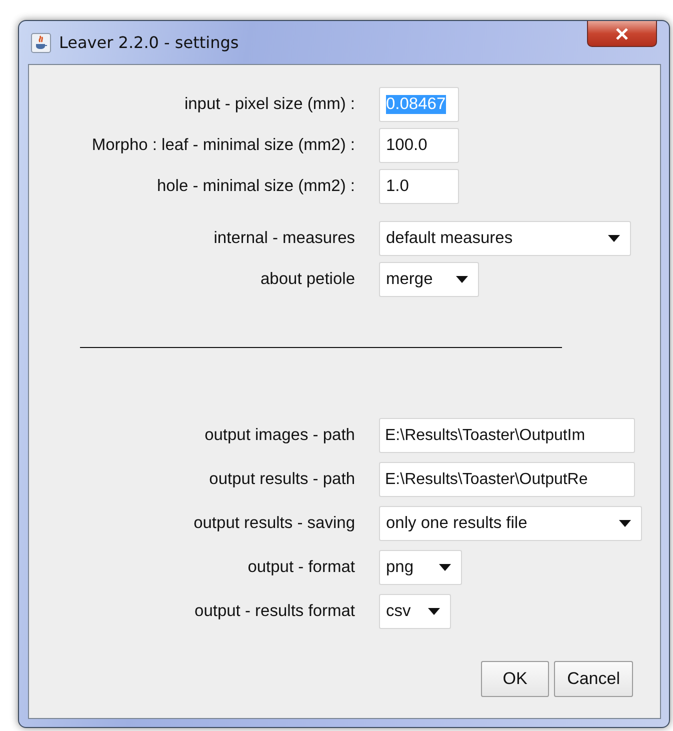 This screenshot has width=673, height=731. What do you see at coordinates (279, 435) in the screenshot?
I see `field-label: output images - path` at bounding box center [279, 435].